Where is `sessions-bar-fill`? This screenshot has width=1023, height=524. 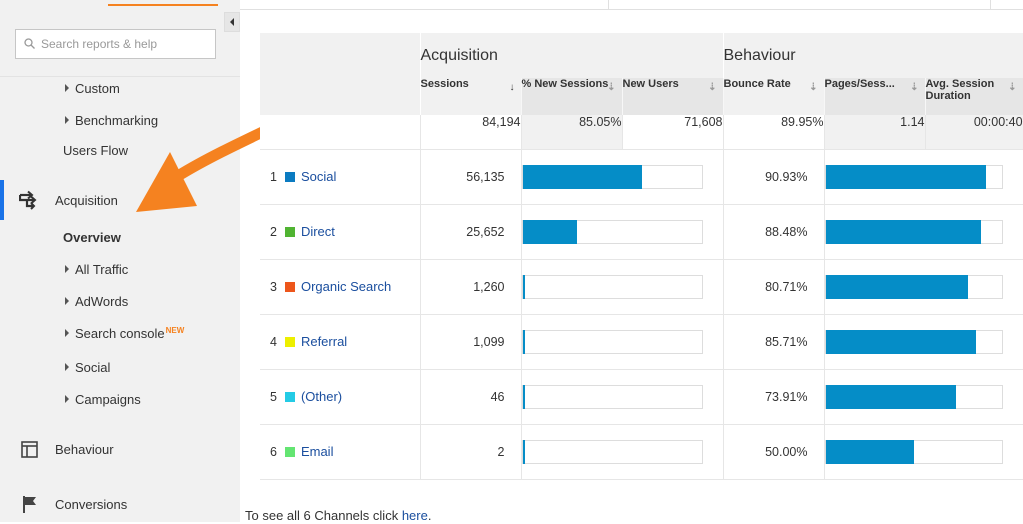 sessions-bar-fill is located at coordinates (582, 176).